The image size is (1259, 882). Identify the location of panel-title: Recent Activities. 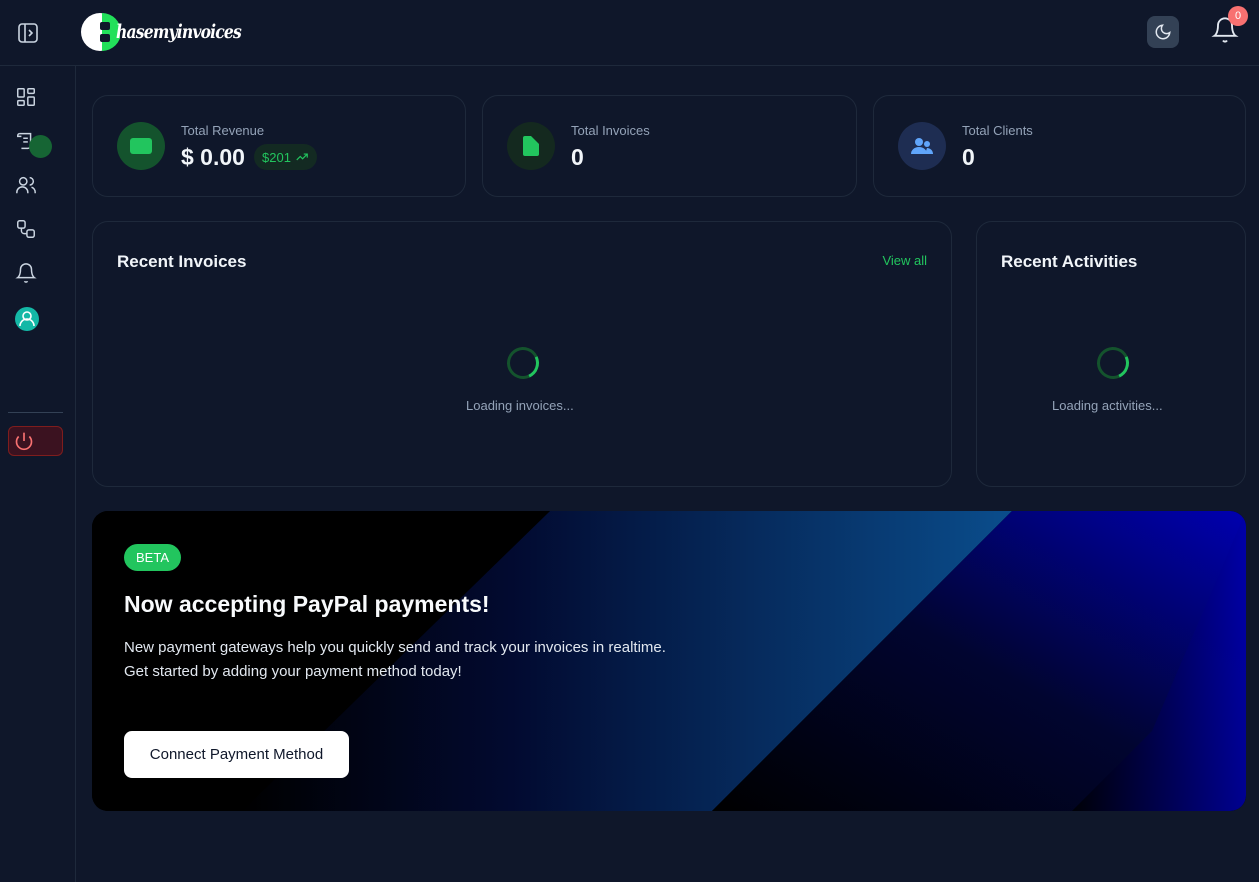
(1069, 261).